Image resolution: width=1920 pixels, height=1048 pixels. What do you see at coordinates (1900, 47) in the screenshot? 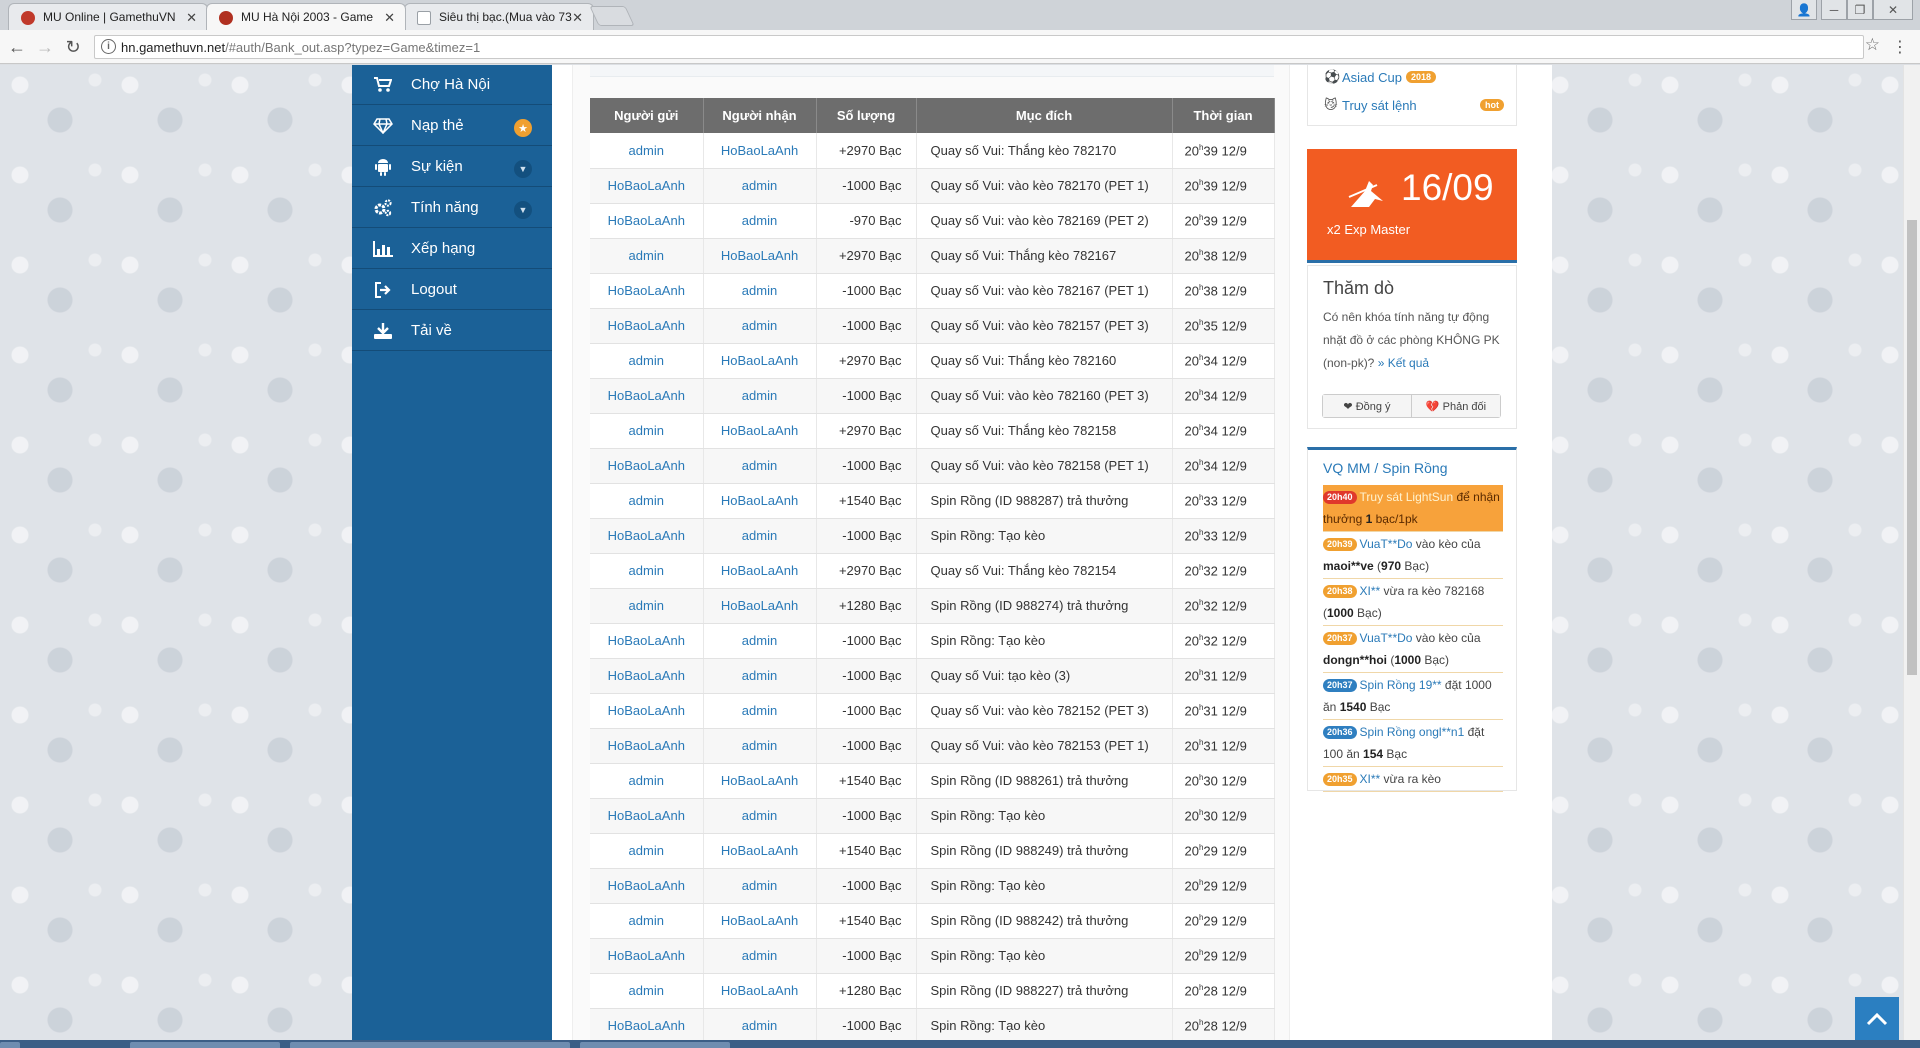
I see `browser-menu-icon: ⋮` at bounding box center [1900, 47].